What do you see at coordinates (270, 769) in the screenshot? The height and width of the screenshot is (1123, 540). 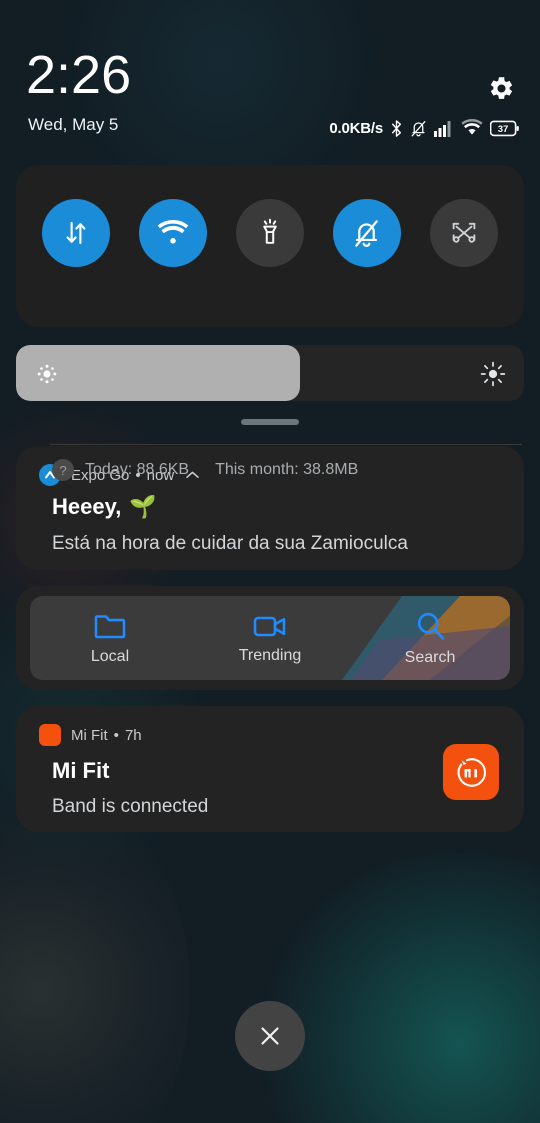 I see `notification-mi-fit: Mi Fit • 7h Mi Fit Band is connected` at bounding box center [270, 769].